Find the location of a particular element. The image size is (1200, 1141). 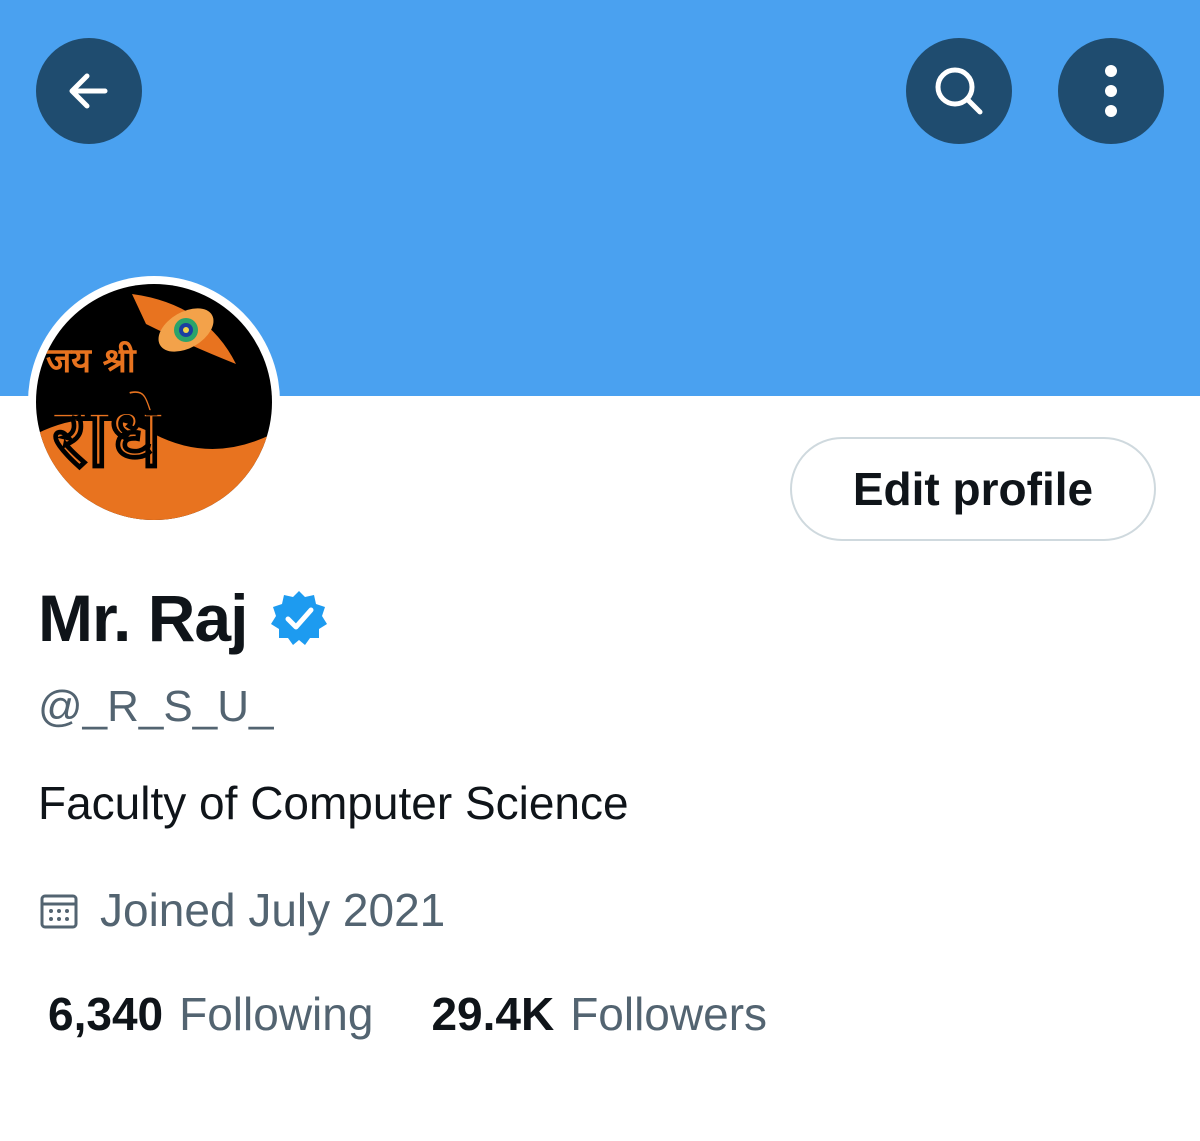

arrow-left-icon is located at coordinates (88, 91).